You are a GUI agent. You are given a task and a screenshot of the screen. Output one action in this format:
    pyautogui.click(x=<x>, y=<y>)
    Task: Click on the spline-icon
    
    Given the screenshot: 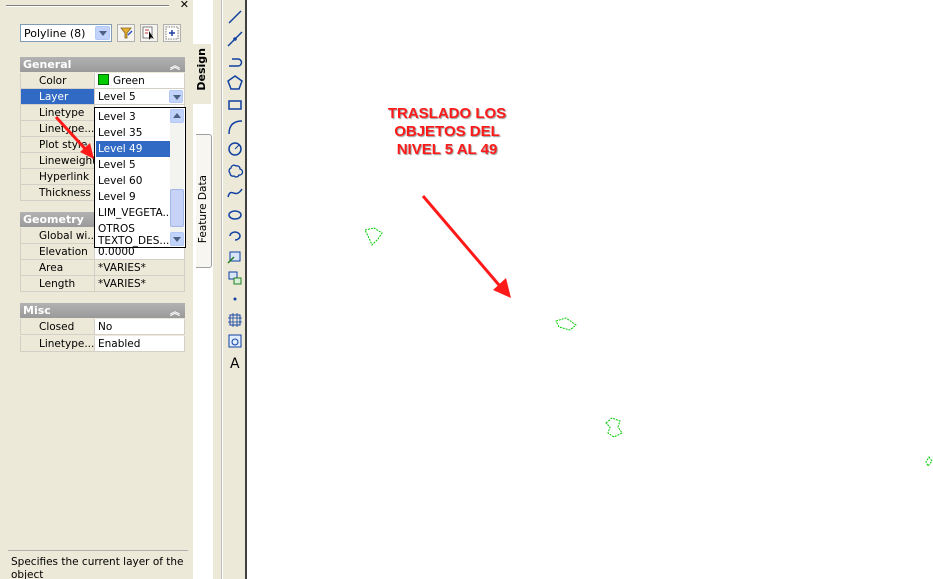 What is the action you would take?
    pyautogui.click(x=235, y=193)
    